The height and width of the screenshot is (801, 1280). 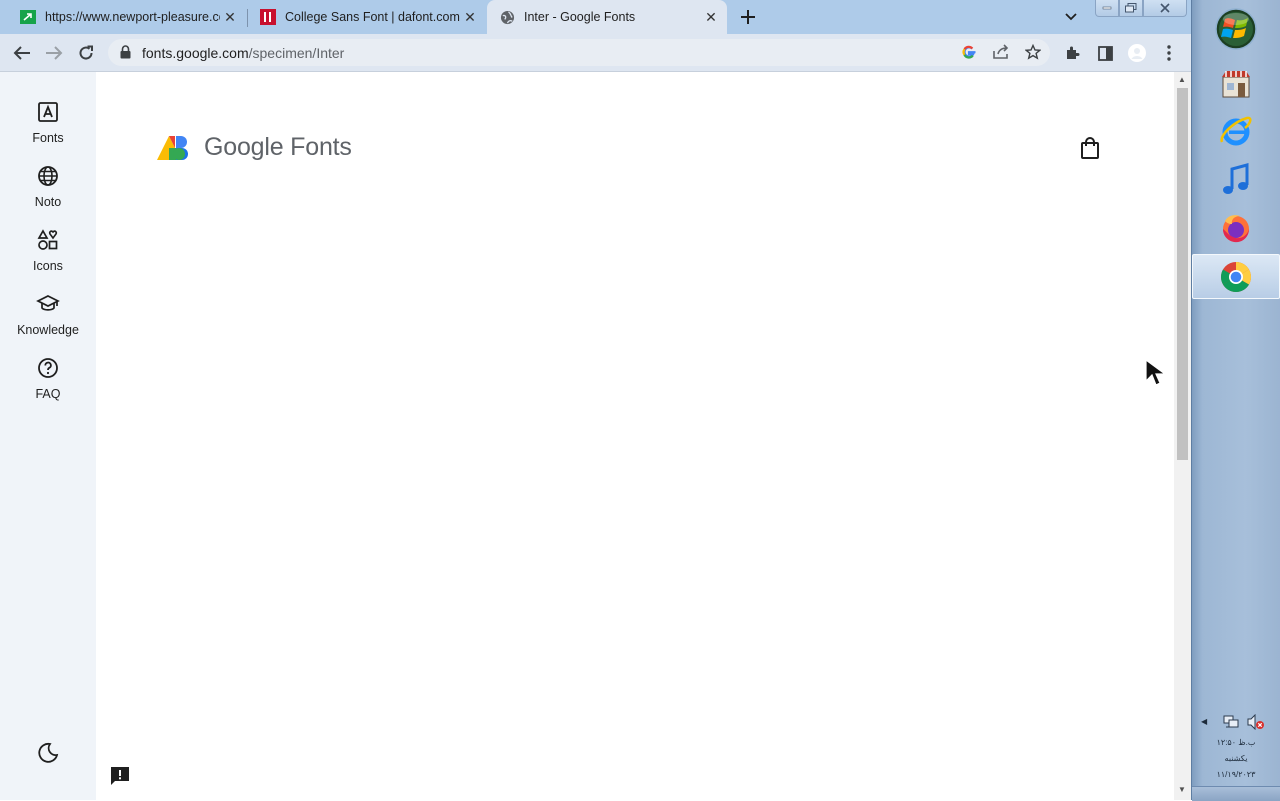 I want to click on tab-title: College Sans Font | dafont.com, so click(x=372, y=17).